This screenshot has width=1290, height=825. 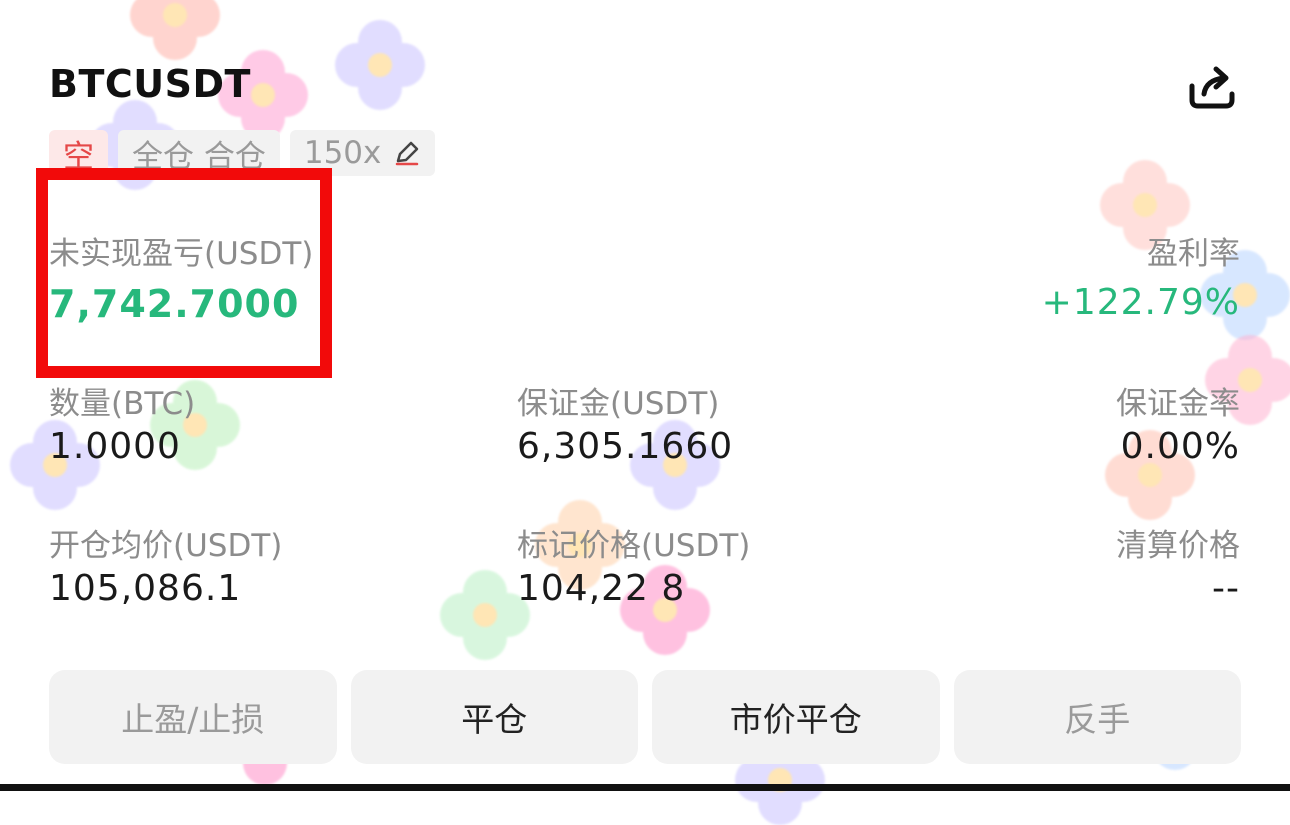 What do you see at coordinates (494, 717) in the screenshot?
I see `close-position-button: 平仓` at bounding box center [494, 717].